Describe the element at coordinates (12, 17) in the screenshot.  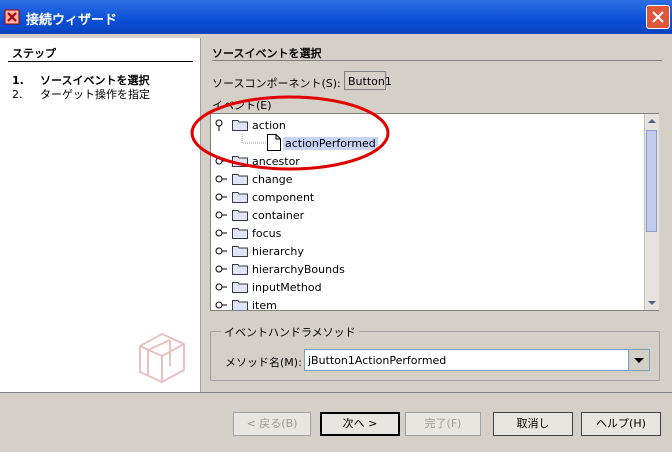
I see `app-icon` at that location.